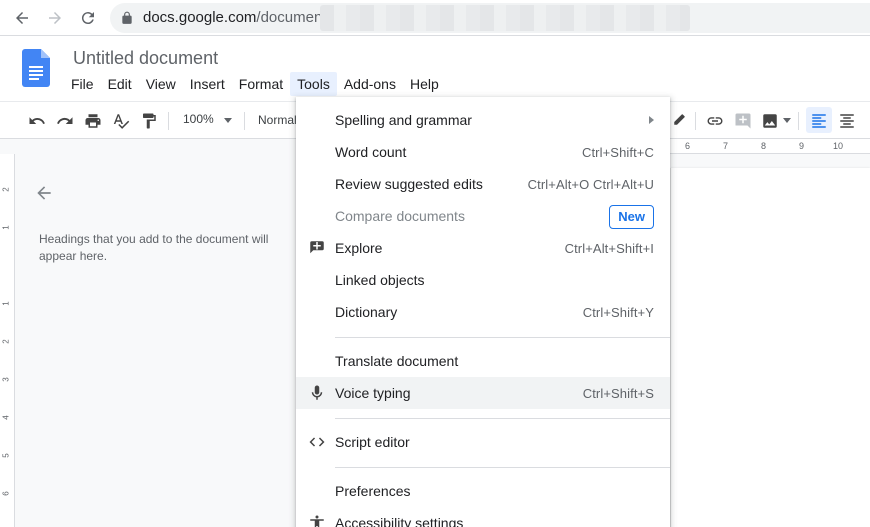  I want to click on browser-toolbar: docs.google.com/document/, so click(435, 18).